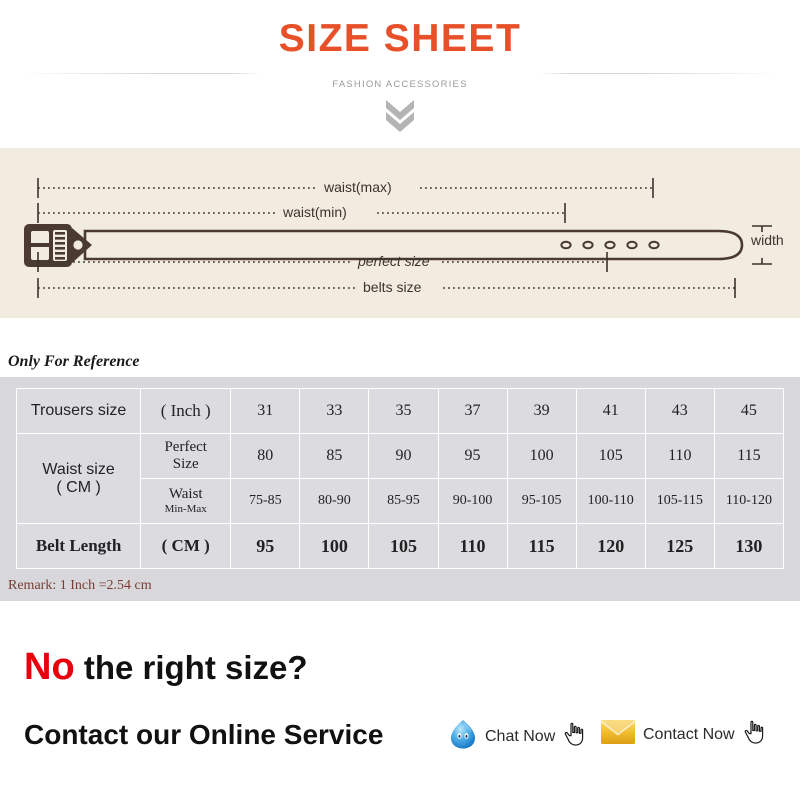 The height and width of the screenshot is (800, 800). Describe the element at coordinates (610, 546) in the screenshot. I see `cell-belt-5: 120` at that location.